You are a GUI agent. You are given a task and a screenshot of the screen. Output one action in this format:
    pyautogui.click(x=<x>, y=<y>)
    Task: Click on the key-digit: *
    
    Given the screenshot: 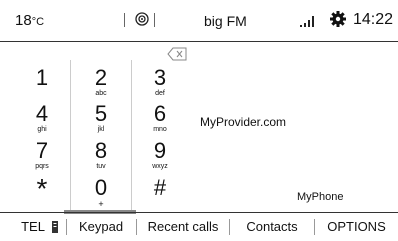 What is the action you would take?
    pyautogui.click(x=42, y=188)
    